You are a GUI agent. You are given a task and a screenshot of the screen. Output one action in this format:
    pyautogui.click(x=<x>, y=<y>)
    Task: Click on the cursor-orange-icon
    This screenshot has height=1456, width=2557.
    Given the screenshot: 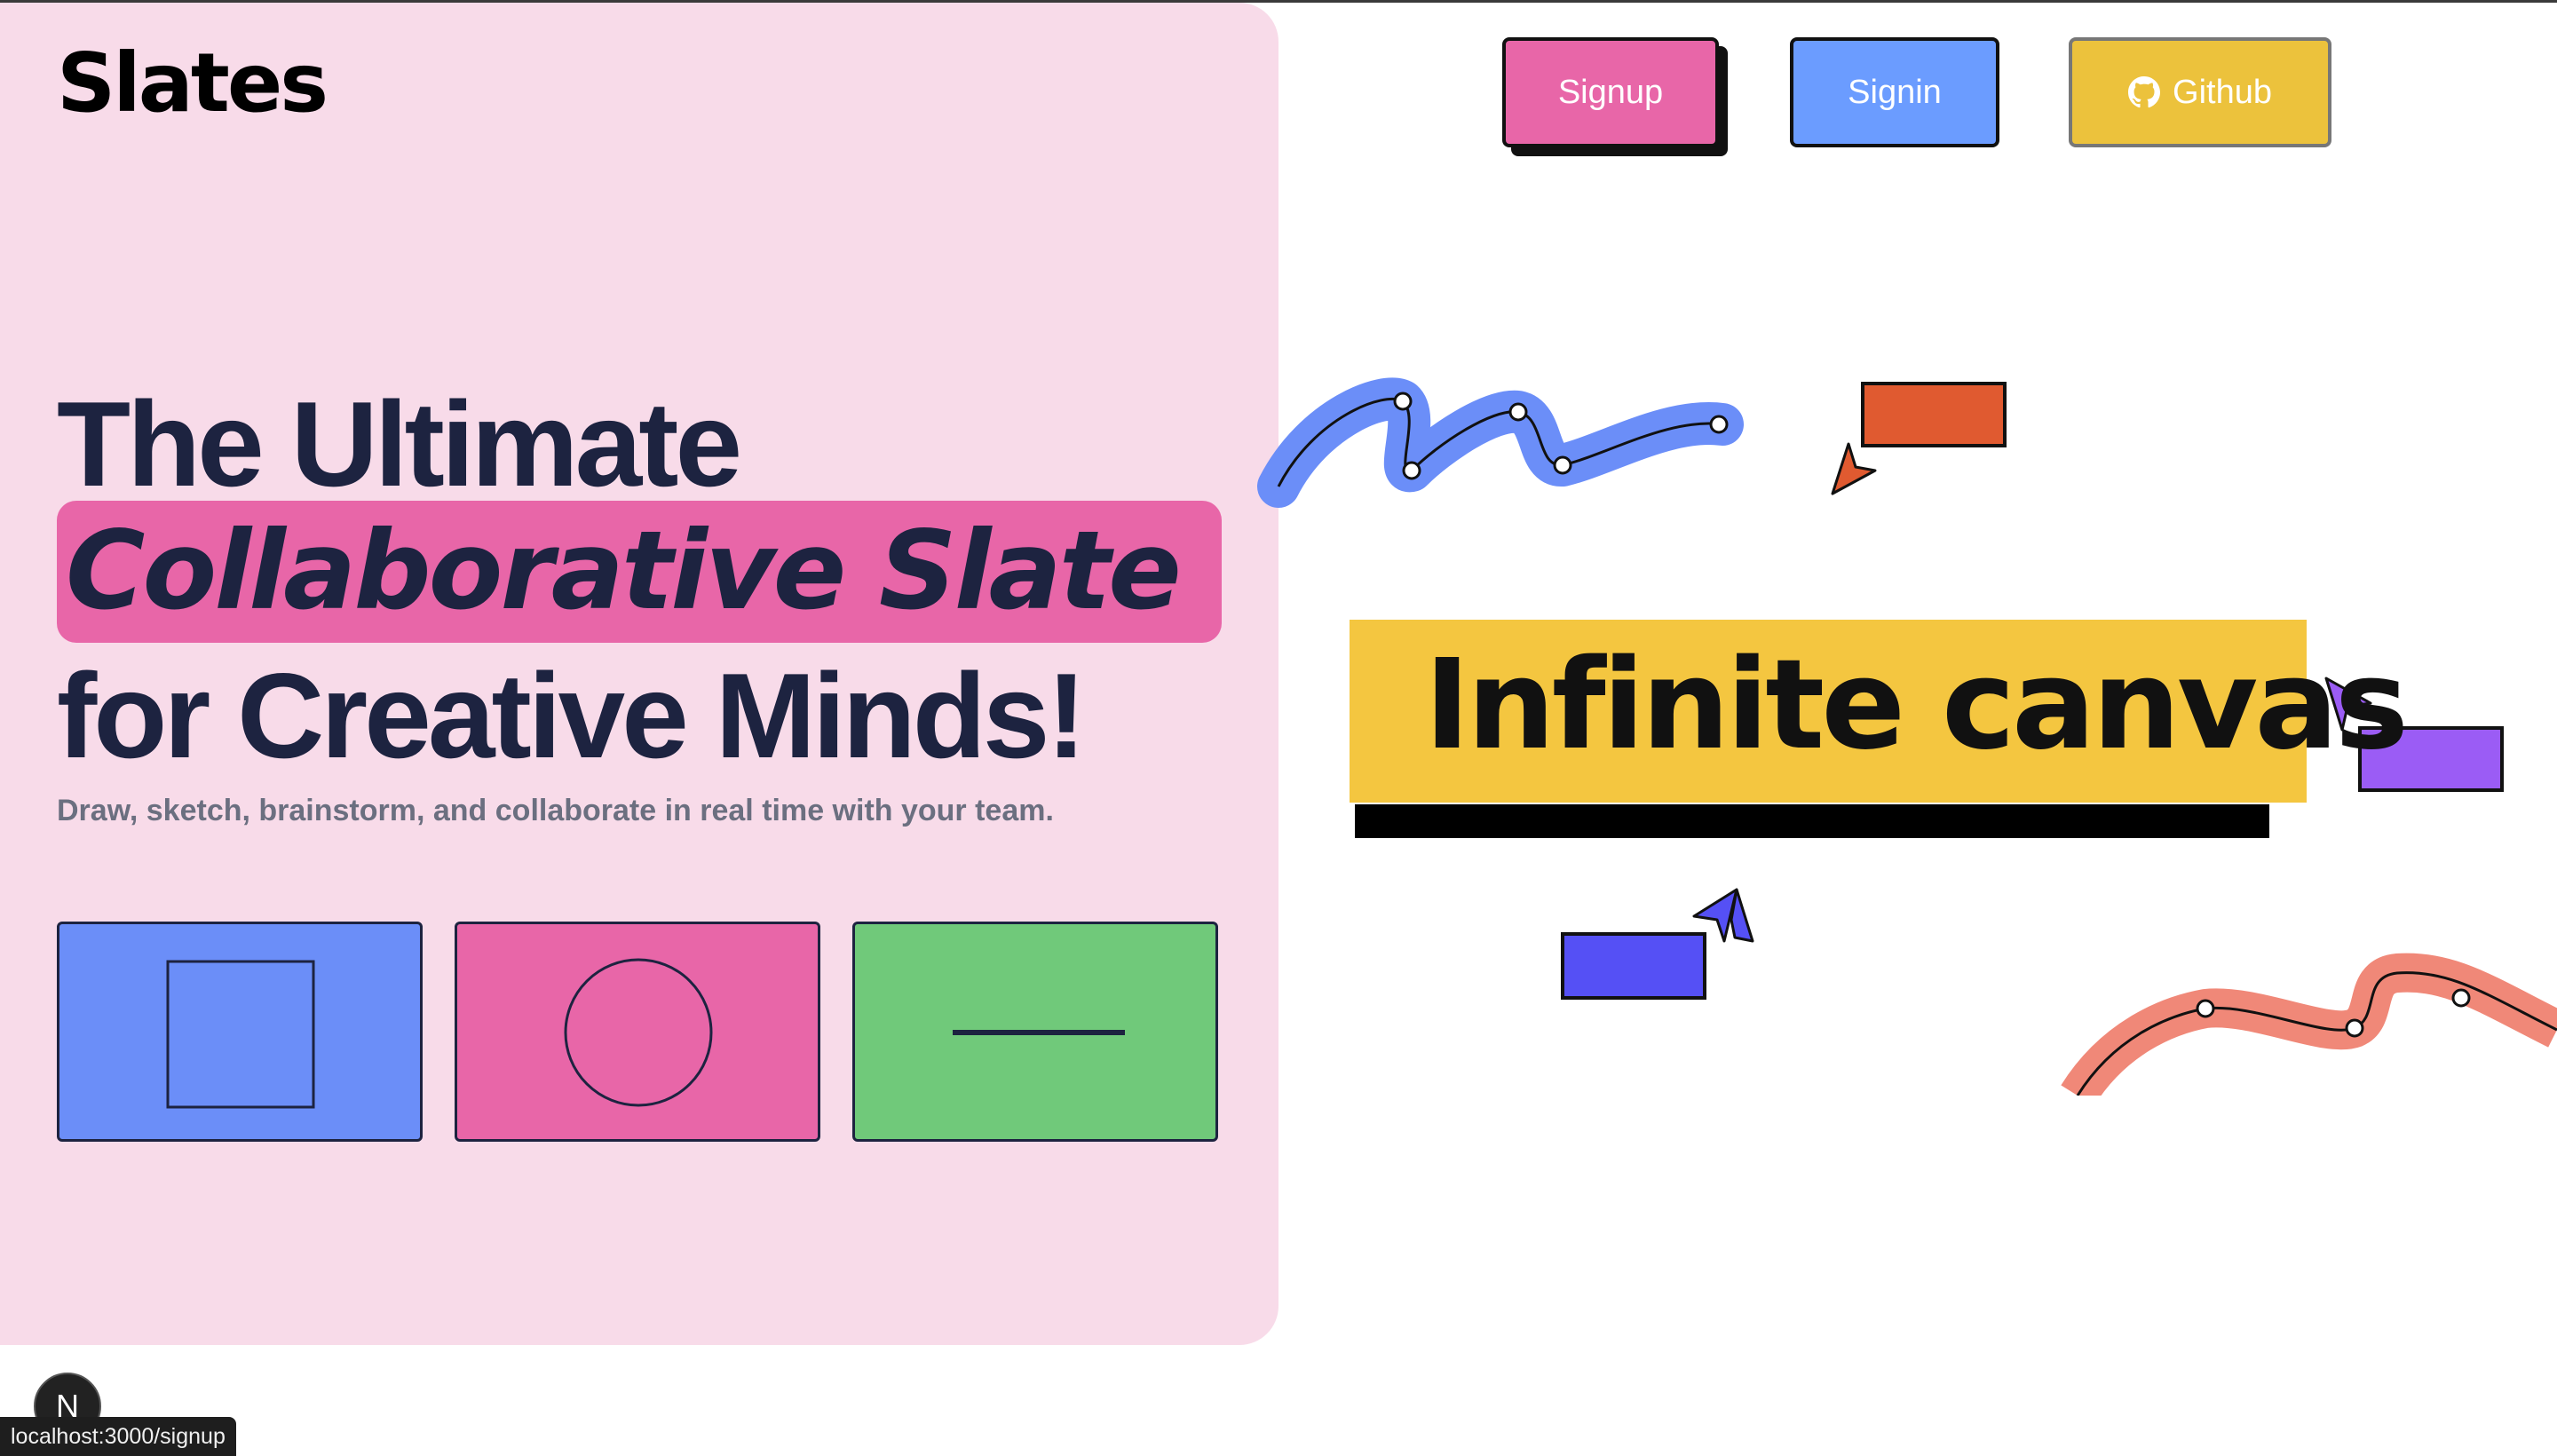 What is the action you would take?
    pyautogui.click(x=1854, y=468)
    